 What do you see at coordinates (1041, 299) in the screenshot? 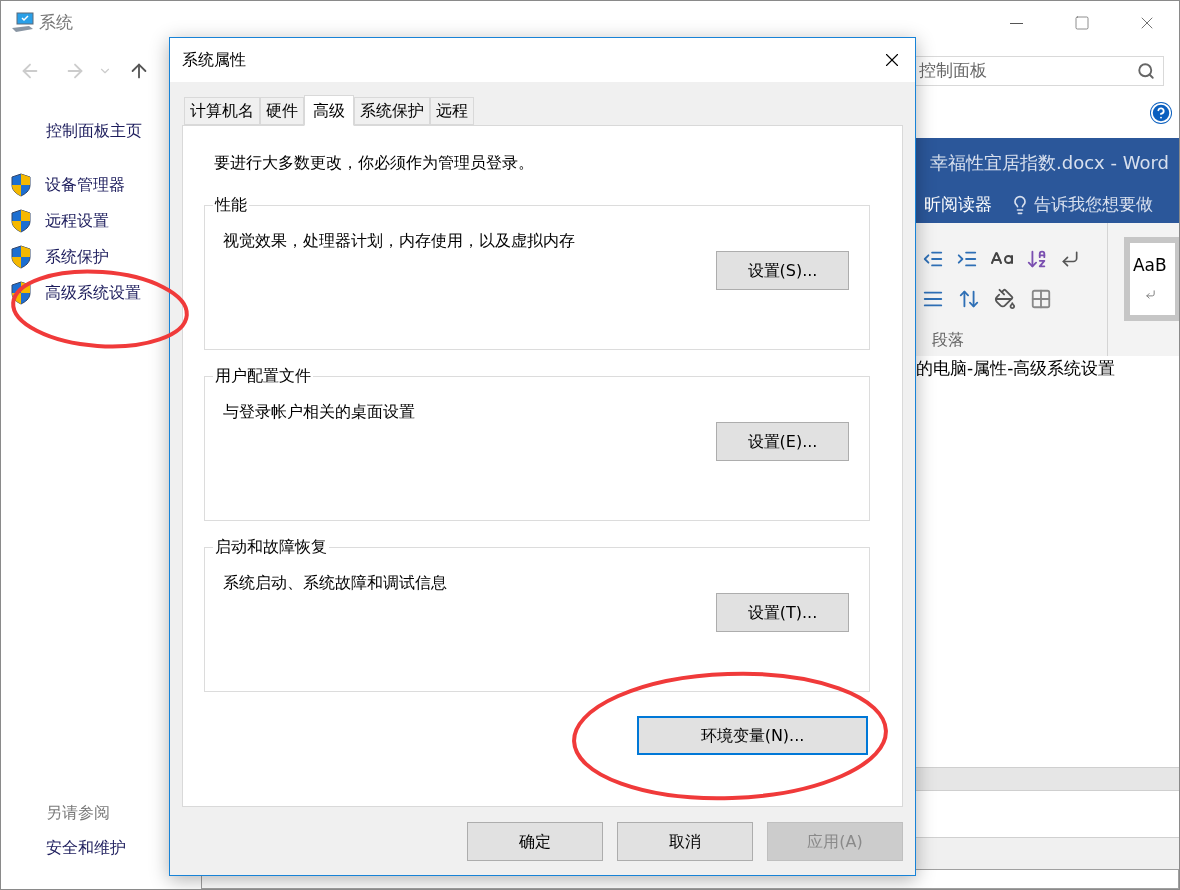
I see `borders-icon` at bounding box center [1041, 299].